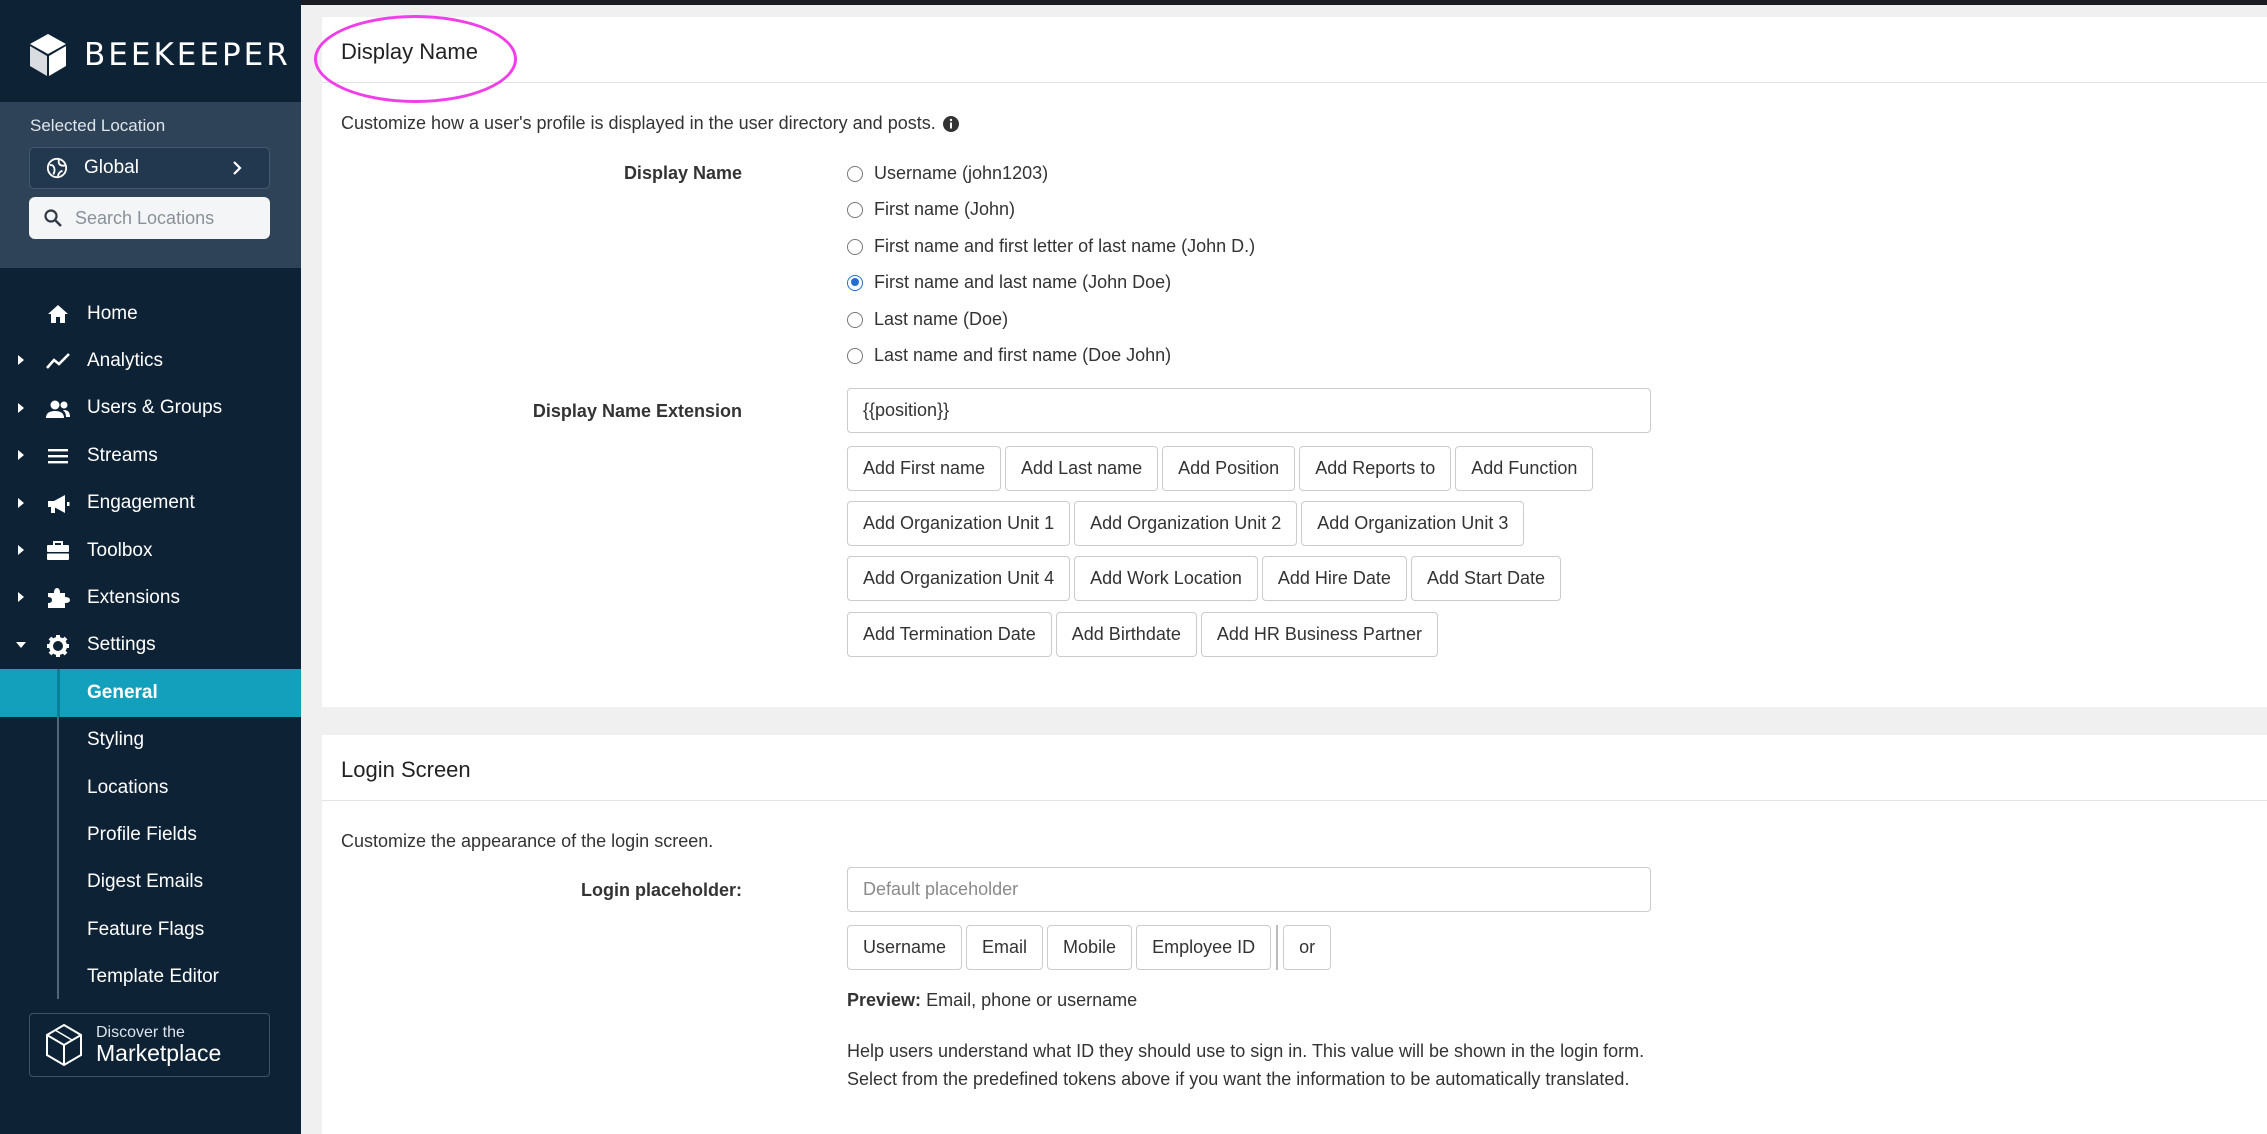 The image size is (2267, 1134). Describe the element at coordinates (58, 645) in the screenshot. I see `gear-icon` at that location.